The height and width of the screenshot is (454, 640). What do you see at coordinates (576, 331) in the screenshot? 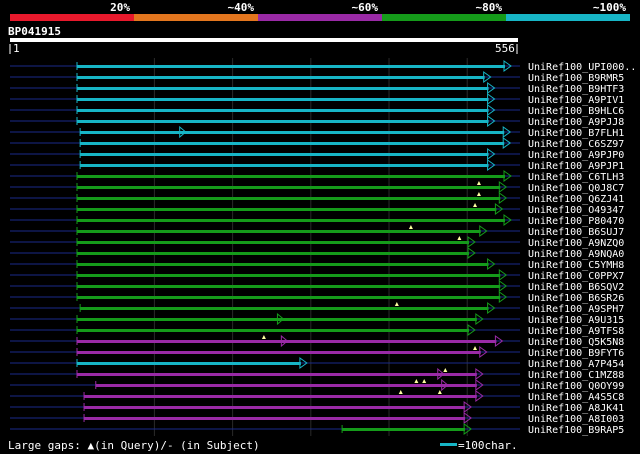
I see `hit-label: UniRef100_A9TFS8` at bounding box center [576, 331].